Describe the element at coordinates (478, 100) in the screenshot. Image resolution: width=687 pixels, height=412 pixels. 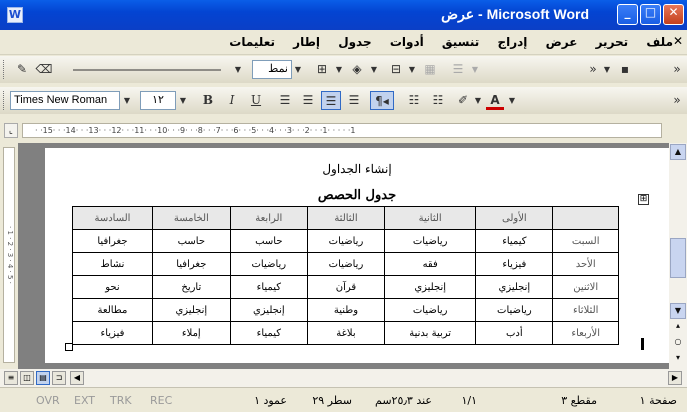
I see `highlight-dropdown-icon: ▼` at that location.